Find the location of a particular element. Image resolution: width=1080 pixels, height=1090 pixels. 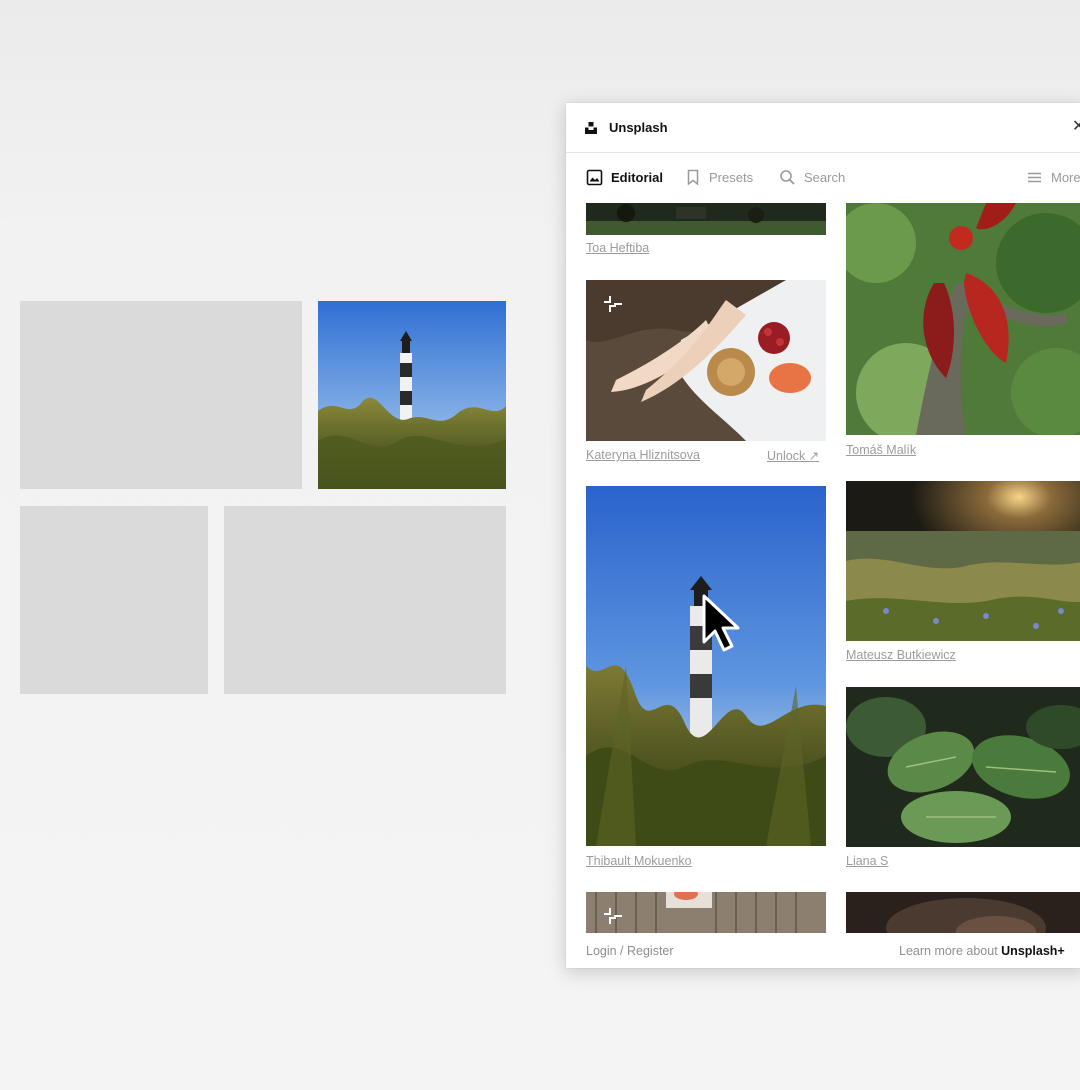

canvas-frame-top-left is located at coordinates (161, 395).